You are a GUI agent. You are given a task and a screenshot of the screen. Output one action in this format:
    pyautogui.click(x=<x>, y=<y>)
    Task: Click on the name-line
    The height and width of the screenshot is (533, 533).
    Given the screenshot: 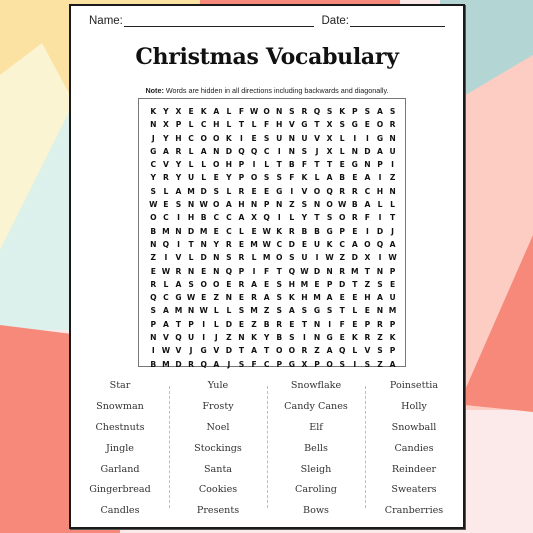 What is the action you would take?
    pyautogui.click(x=218, y=21)
    